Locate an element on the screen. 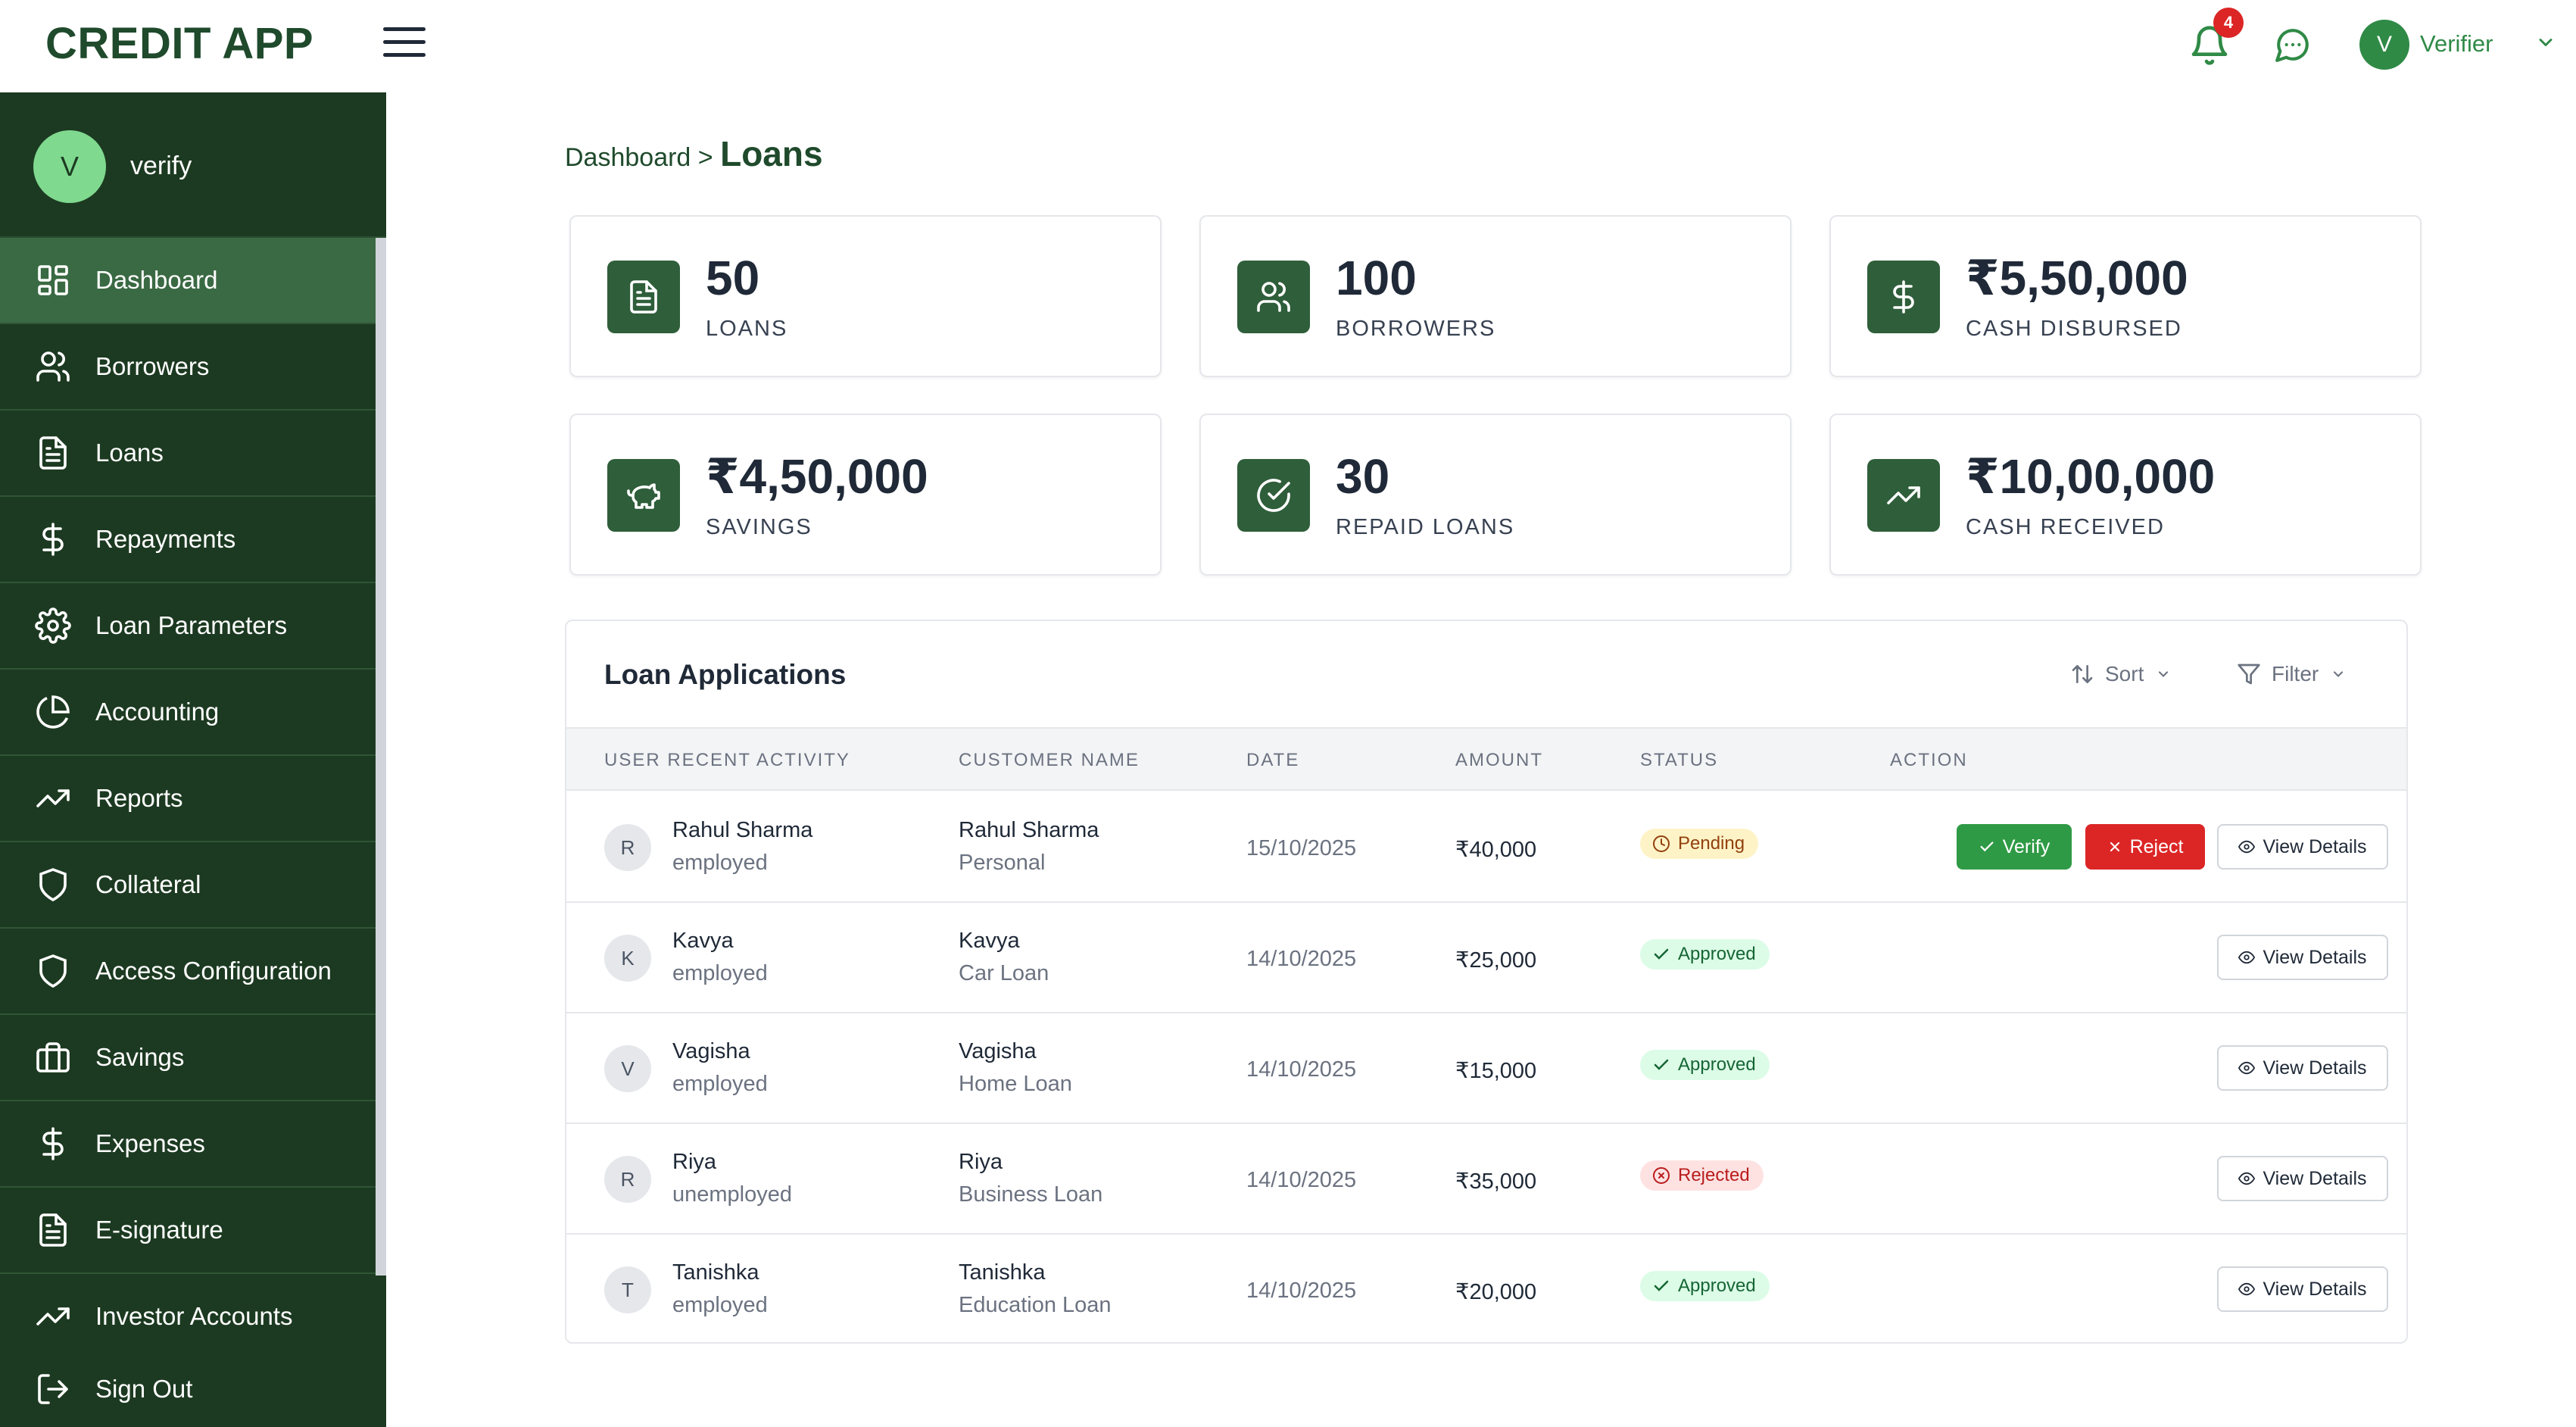  stat-value: ₹4,50,000 is located at coordinates (817, 477).